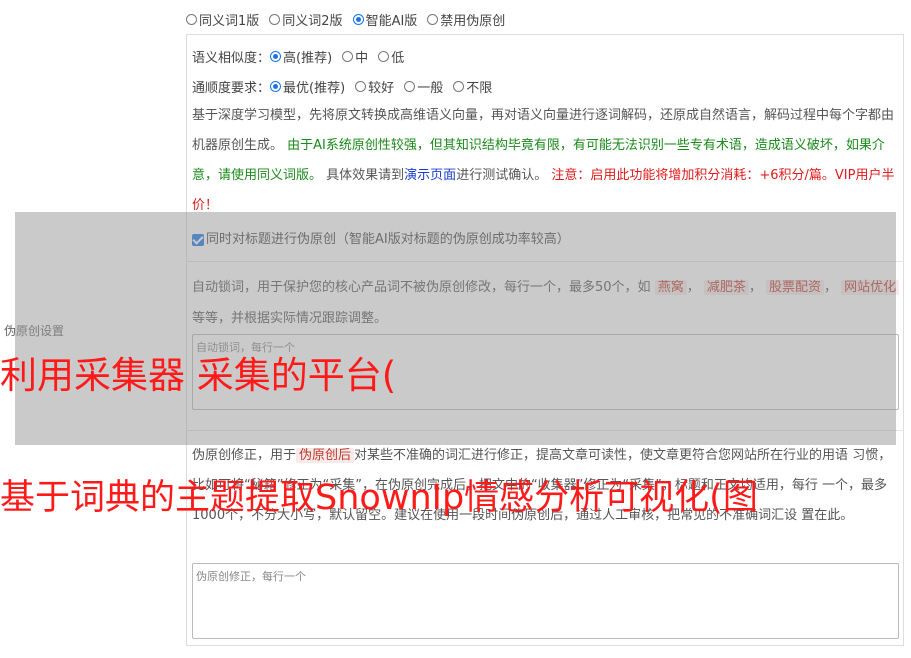 This screenshot has height=658, width=911. What do you see at coordinates (374, 86) in the screenshot?
I see `fluency-option-good: 较好` at bounding box center [374, 86].